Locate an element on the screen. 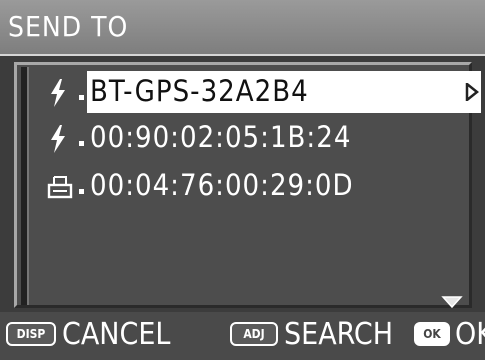  ok-label: OK is located at coordinates (470, 334).